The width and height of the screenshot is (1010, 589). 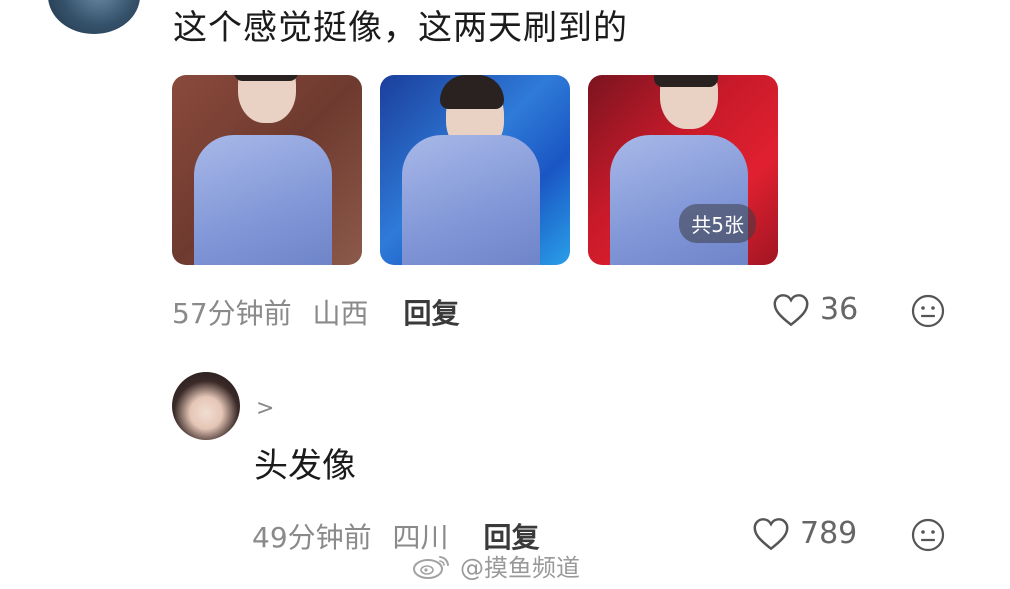 What do you see at coordinates (815, 309) in the screenshot?
I see `like-button: 36` at bounding box center [815, 309].